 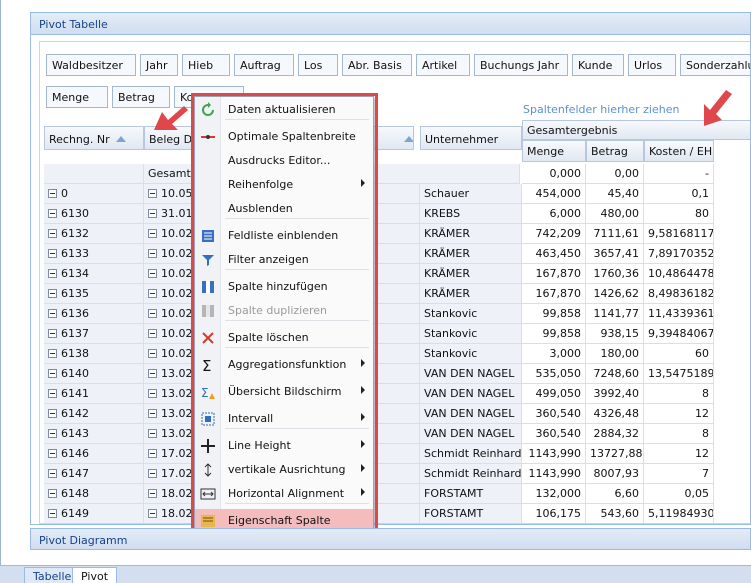 What do you see at coordinates (94, 494) in the screenshot?
I see `row-cell-rechng-nr: 6148` at bounding box center [94, 494].